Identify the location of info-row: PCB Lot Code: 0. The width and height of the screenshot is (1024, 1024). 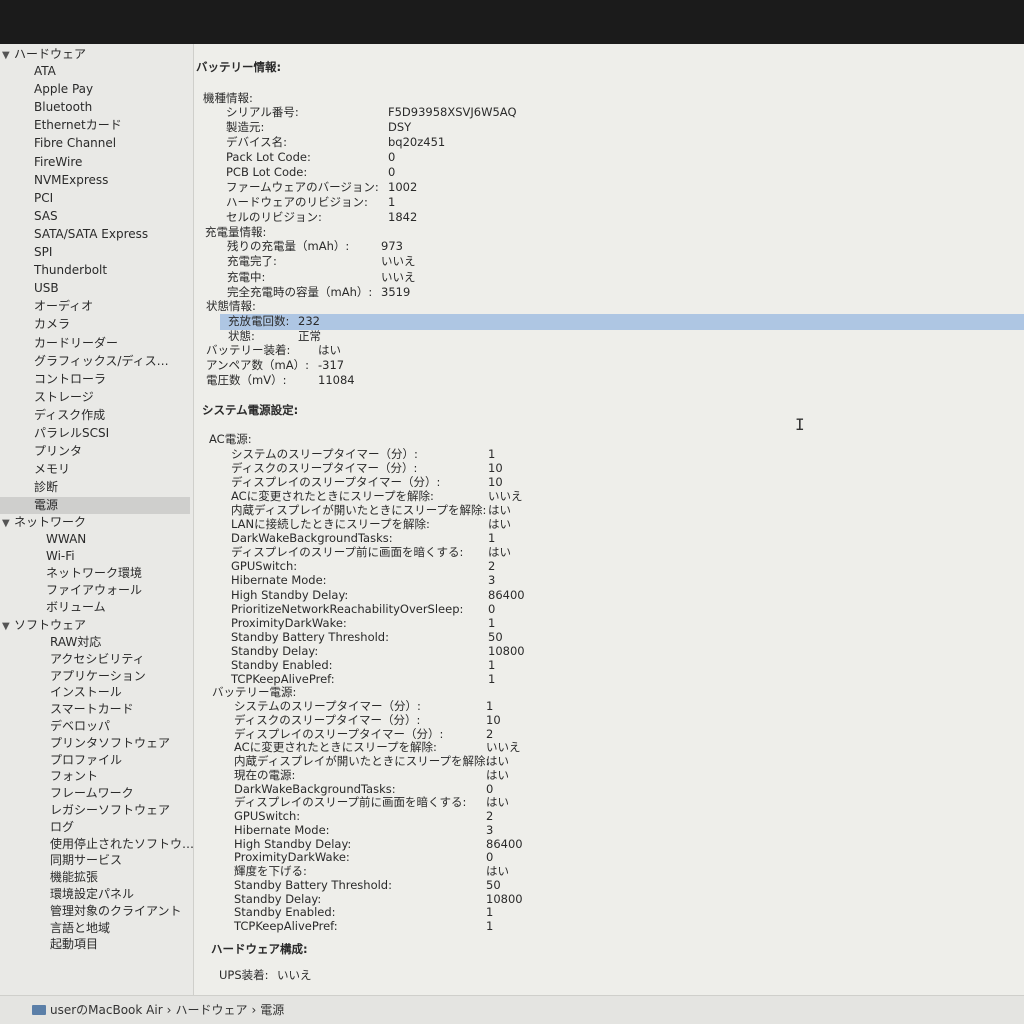
(620, 172).